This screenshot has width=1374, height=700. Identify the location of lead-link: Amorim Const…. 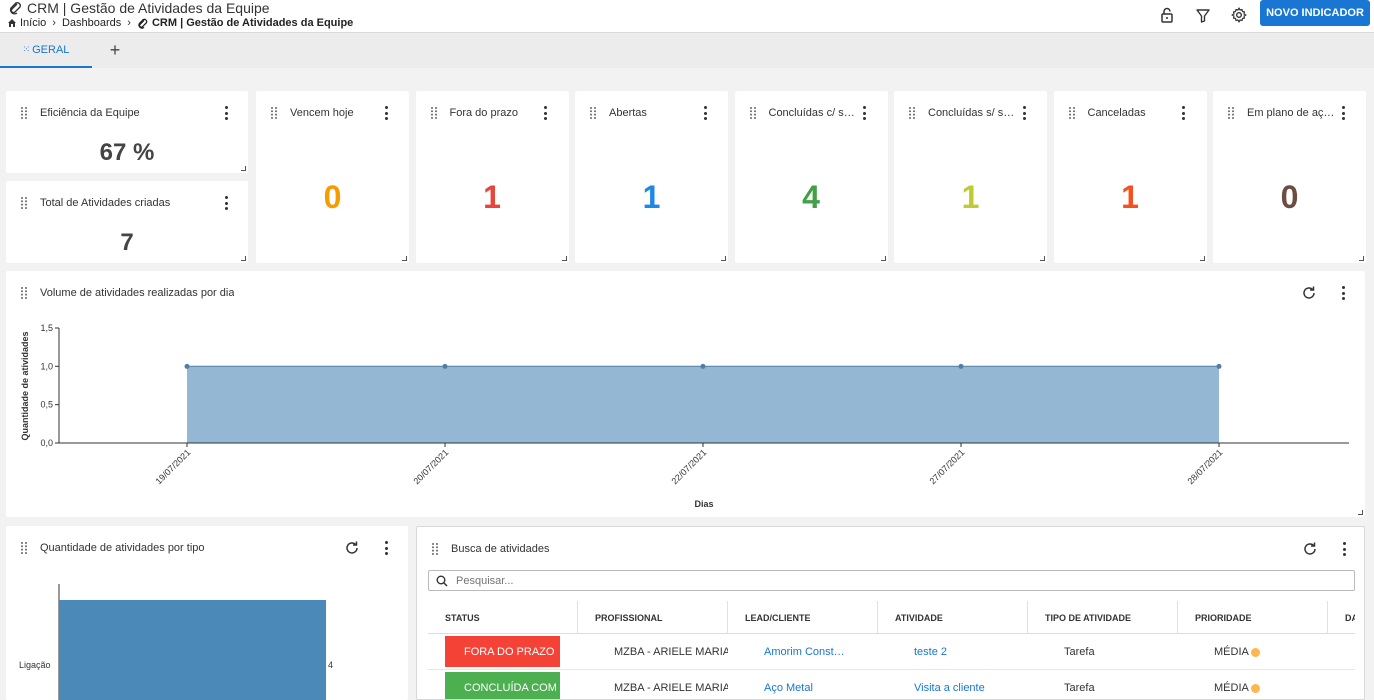
(819, 652).